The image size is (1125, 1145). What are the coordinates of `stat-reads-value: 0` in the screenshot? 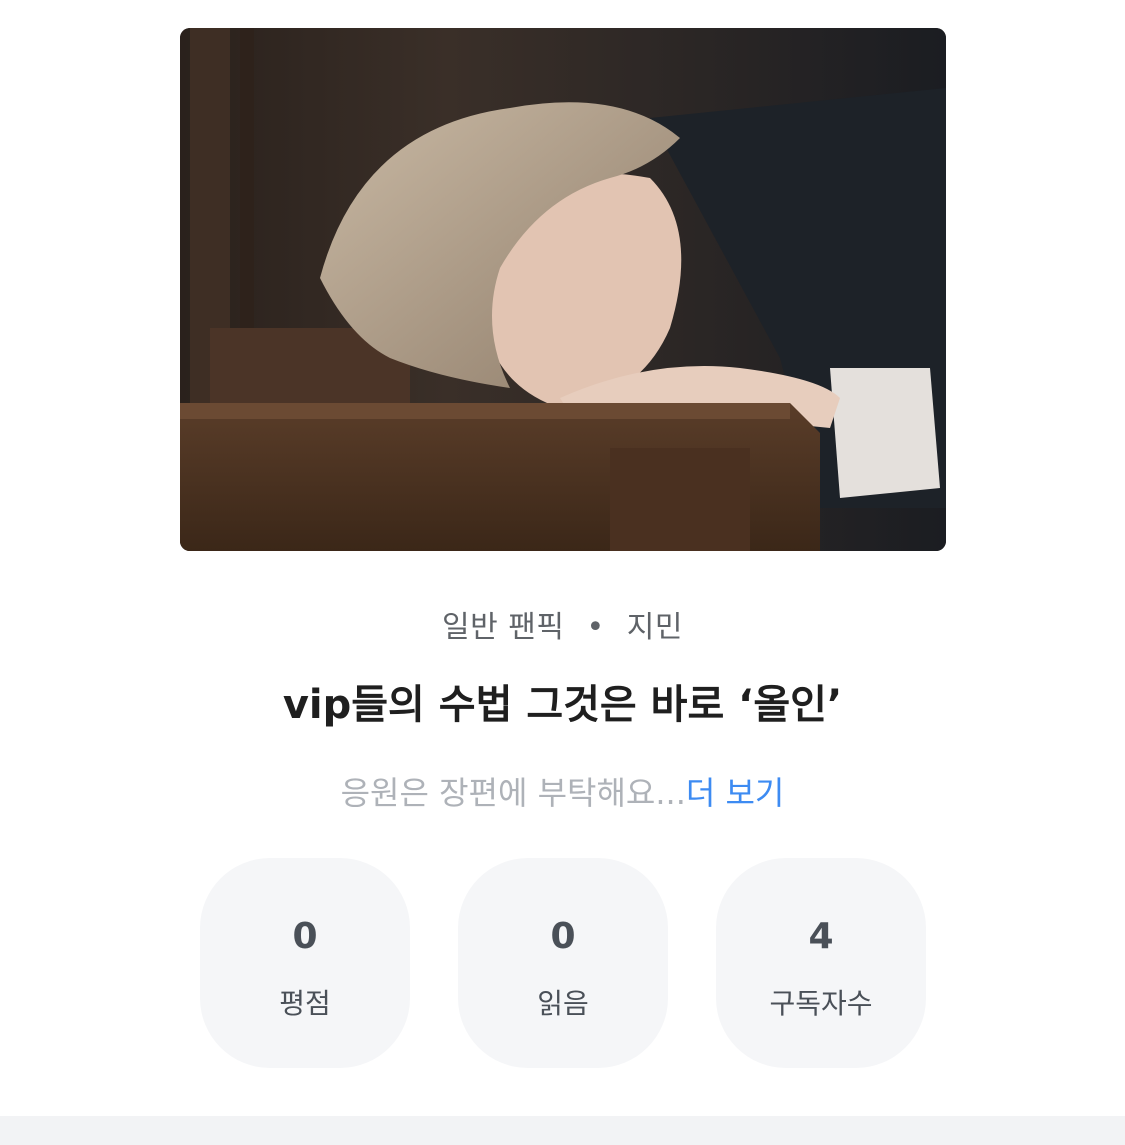 It's located at (563, 936).